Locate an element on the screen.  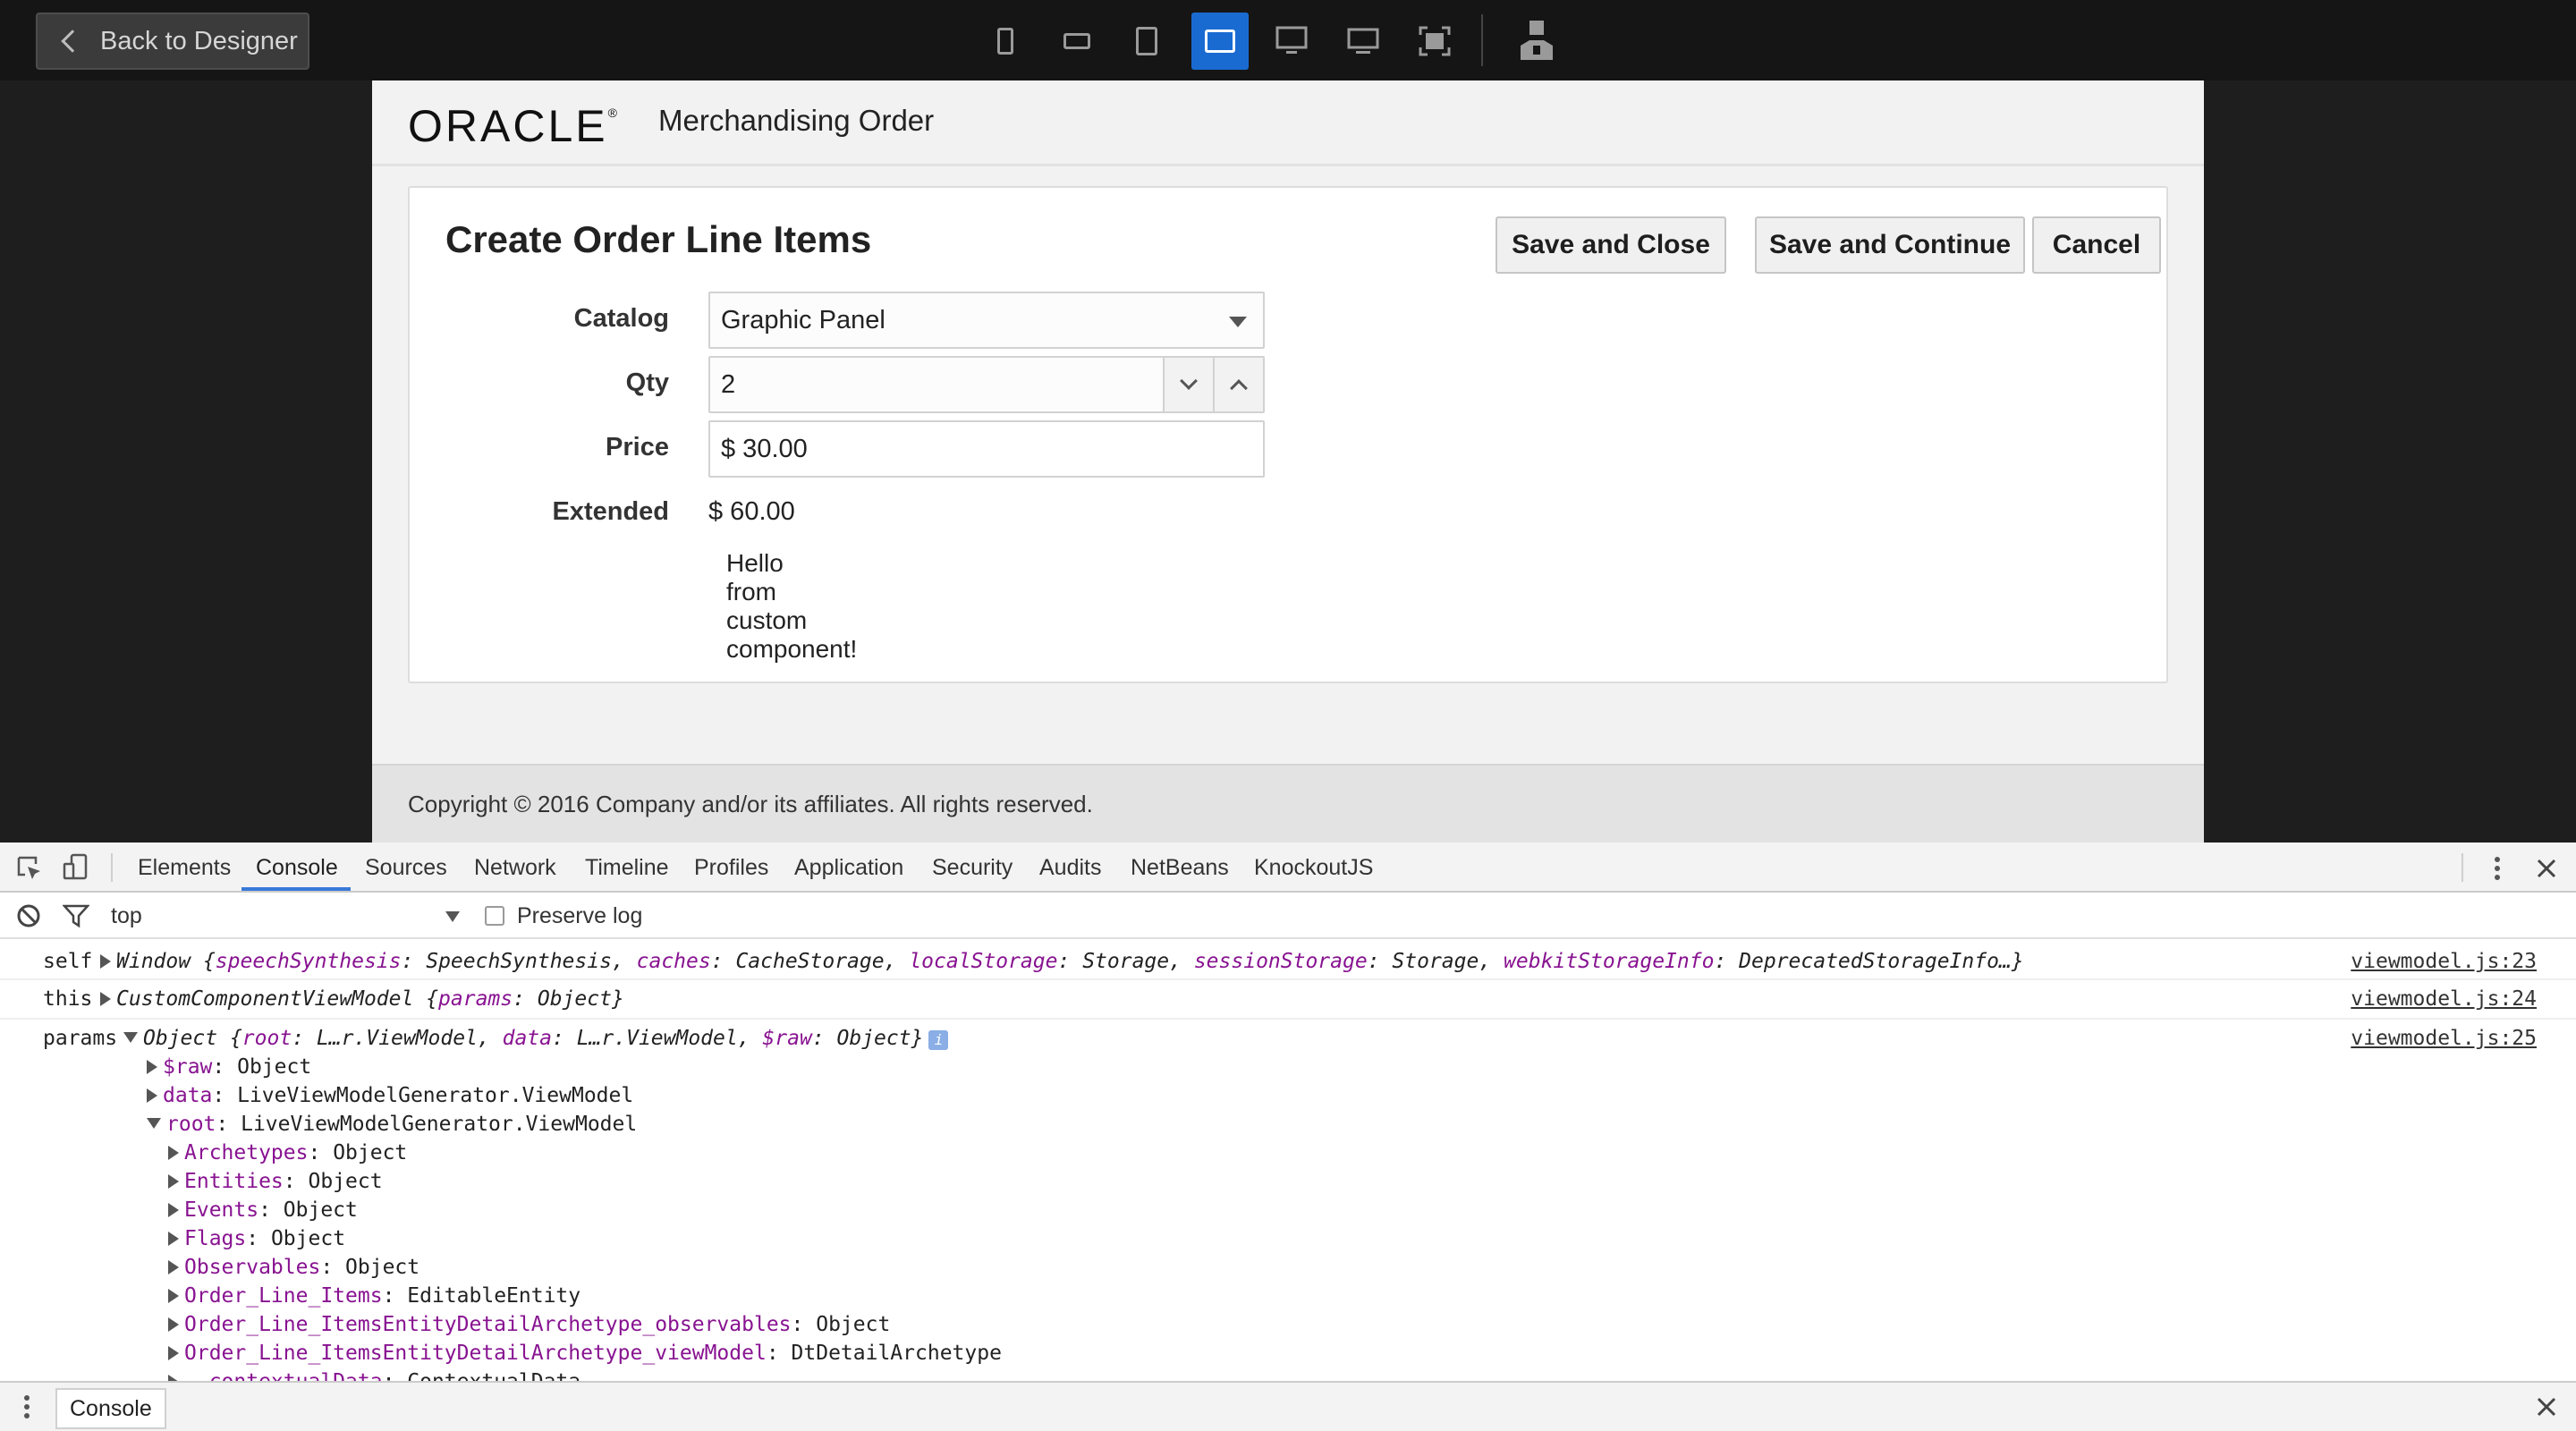
source-link: viewmodel.js:25 is located at coordinates (2444, 1038).